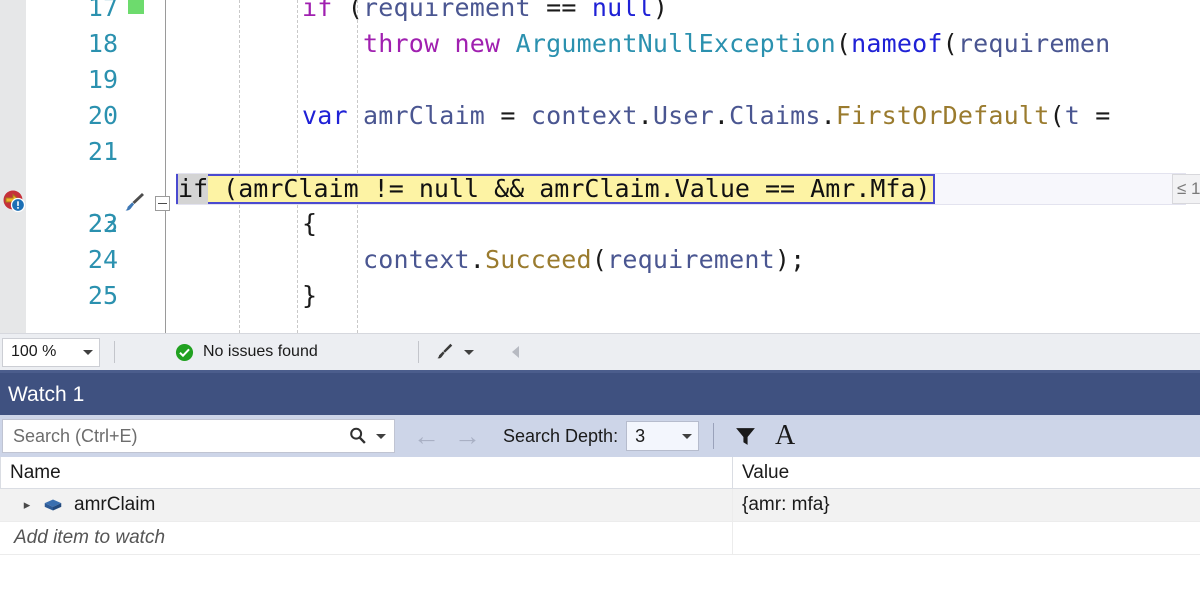  What do you see at coordinates (781, 505) in the screenshot?
I see `watch-variable-value: {amr: mfa}` at bounding box center [781, 505].